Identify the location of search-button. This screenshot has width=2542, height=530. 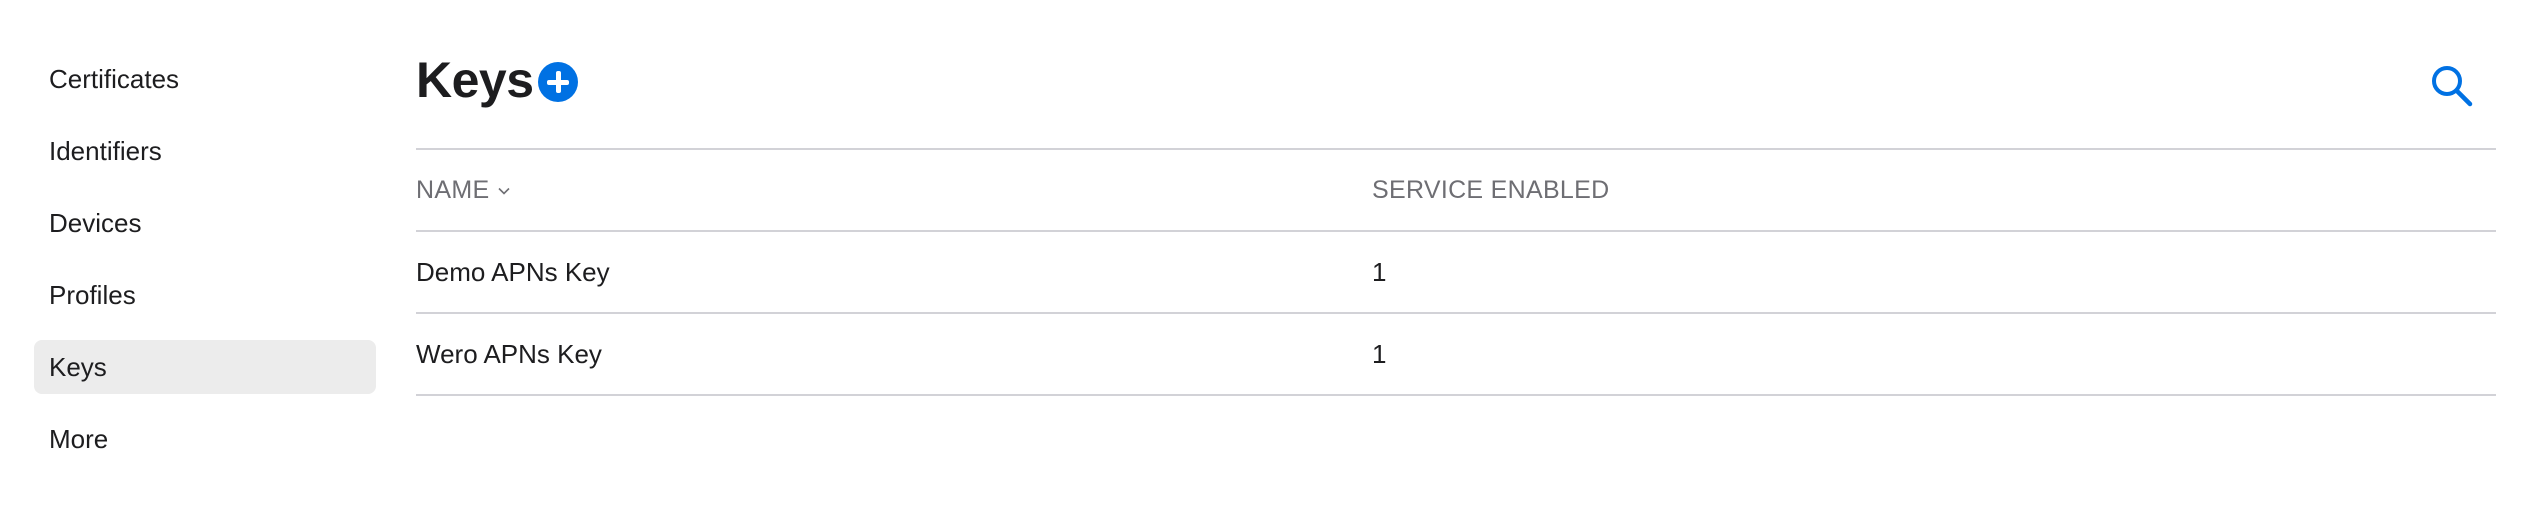
(2452, 86).